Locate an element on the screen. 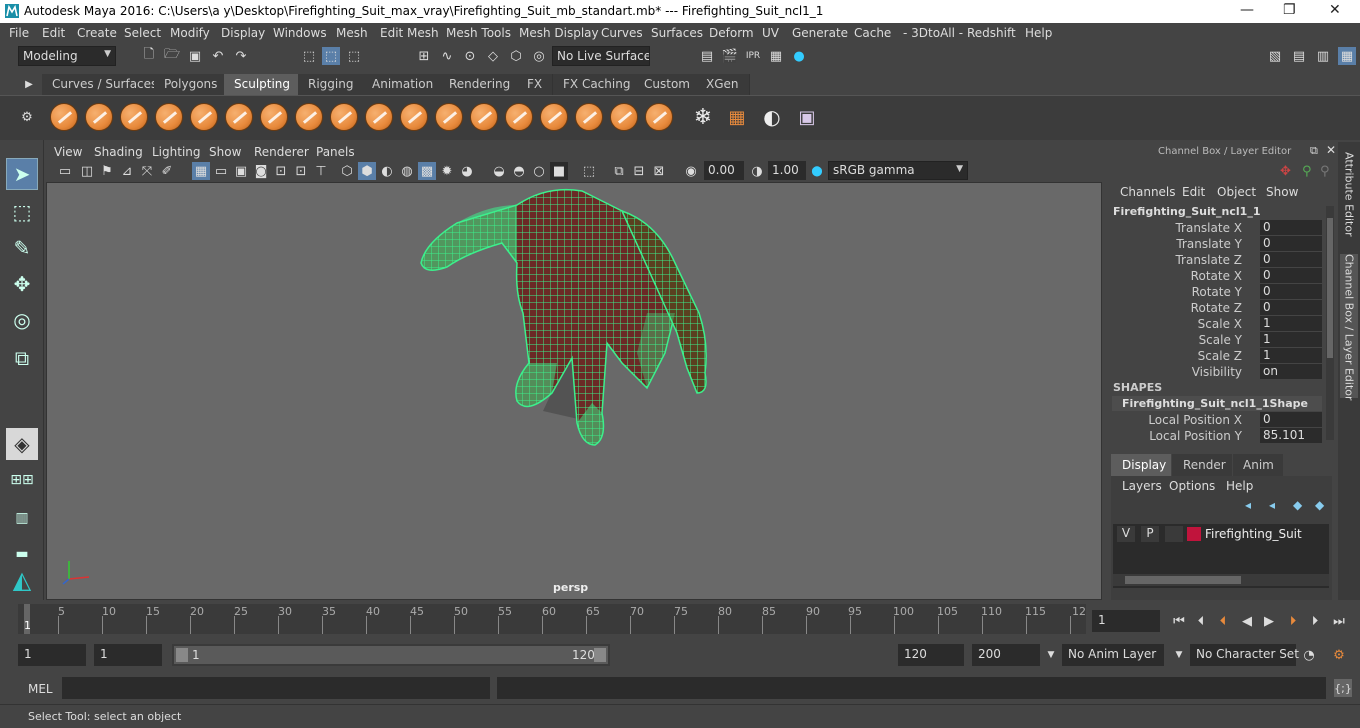 The height and width of the screenshot is (728, 1360). spray-tool-icon is located at coordinates (309, 117).